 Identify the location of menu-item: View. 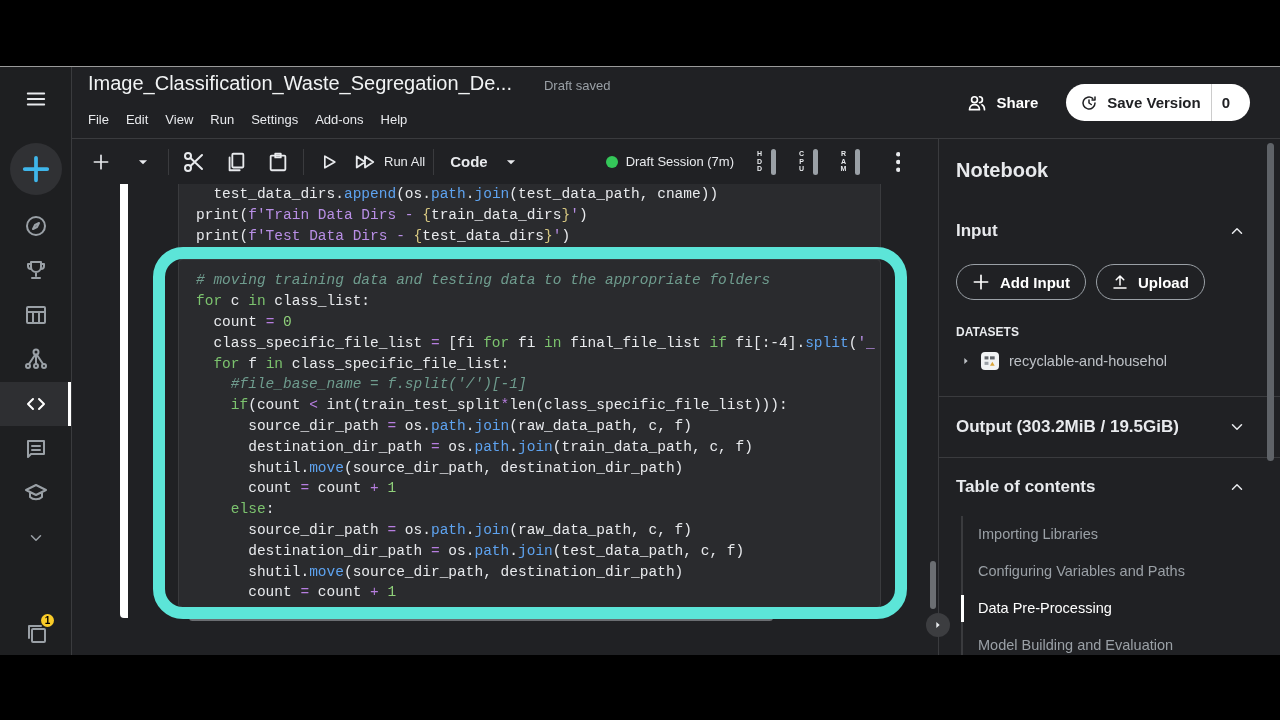
(179, 119).